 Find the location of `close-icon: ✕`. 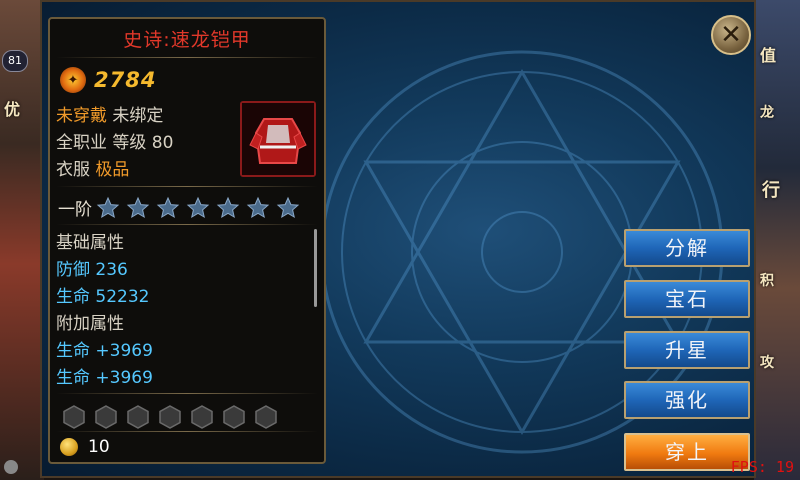

close-icon: ✕ is located at coordinates (731, 35).